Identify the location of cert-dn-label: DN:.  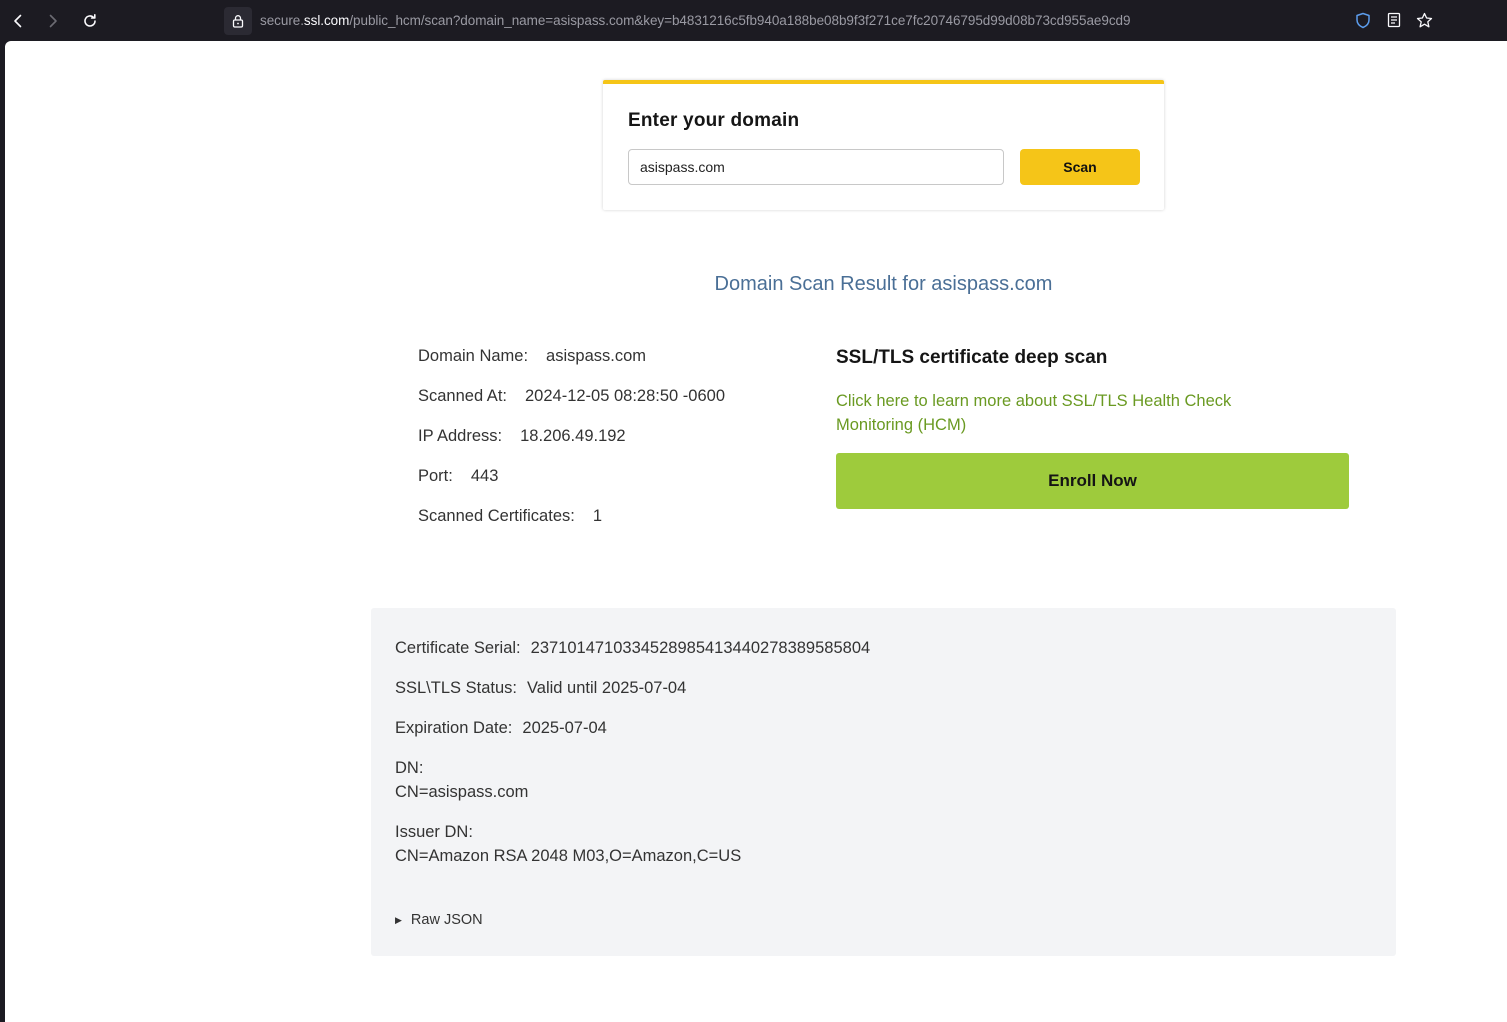
(409, 768).